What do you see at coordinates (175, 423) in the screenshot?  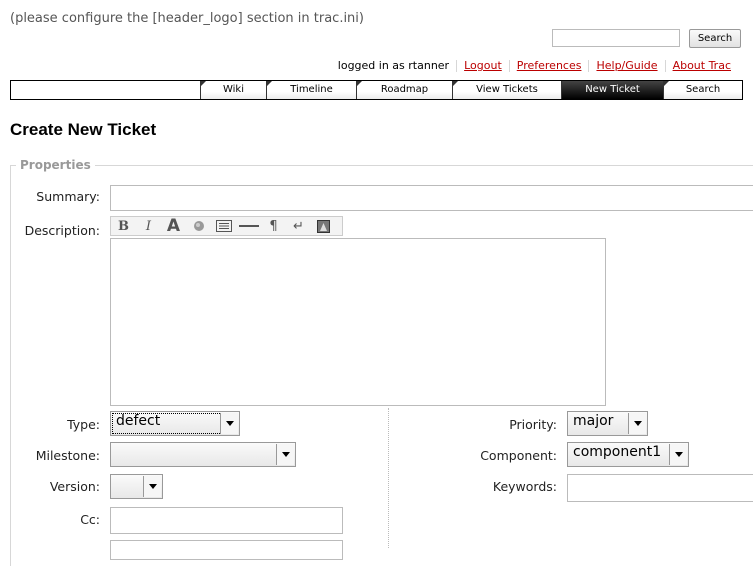 I see `type-select: defect` at bounding box center [175, 423].